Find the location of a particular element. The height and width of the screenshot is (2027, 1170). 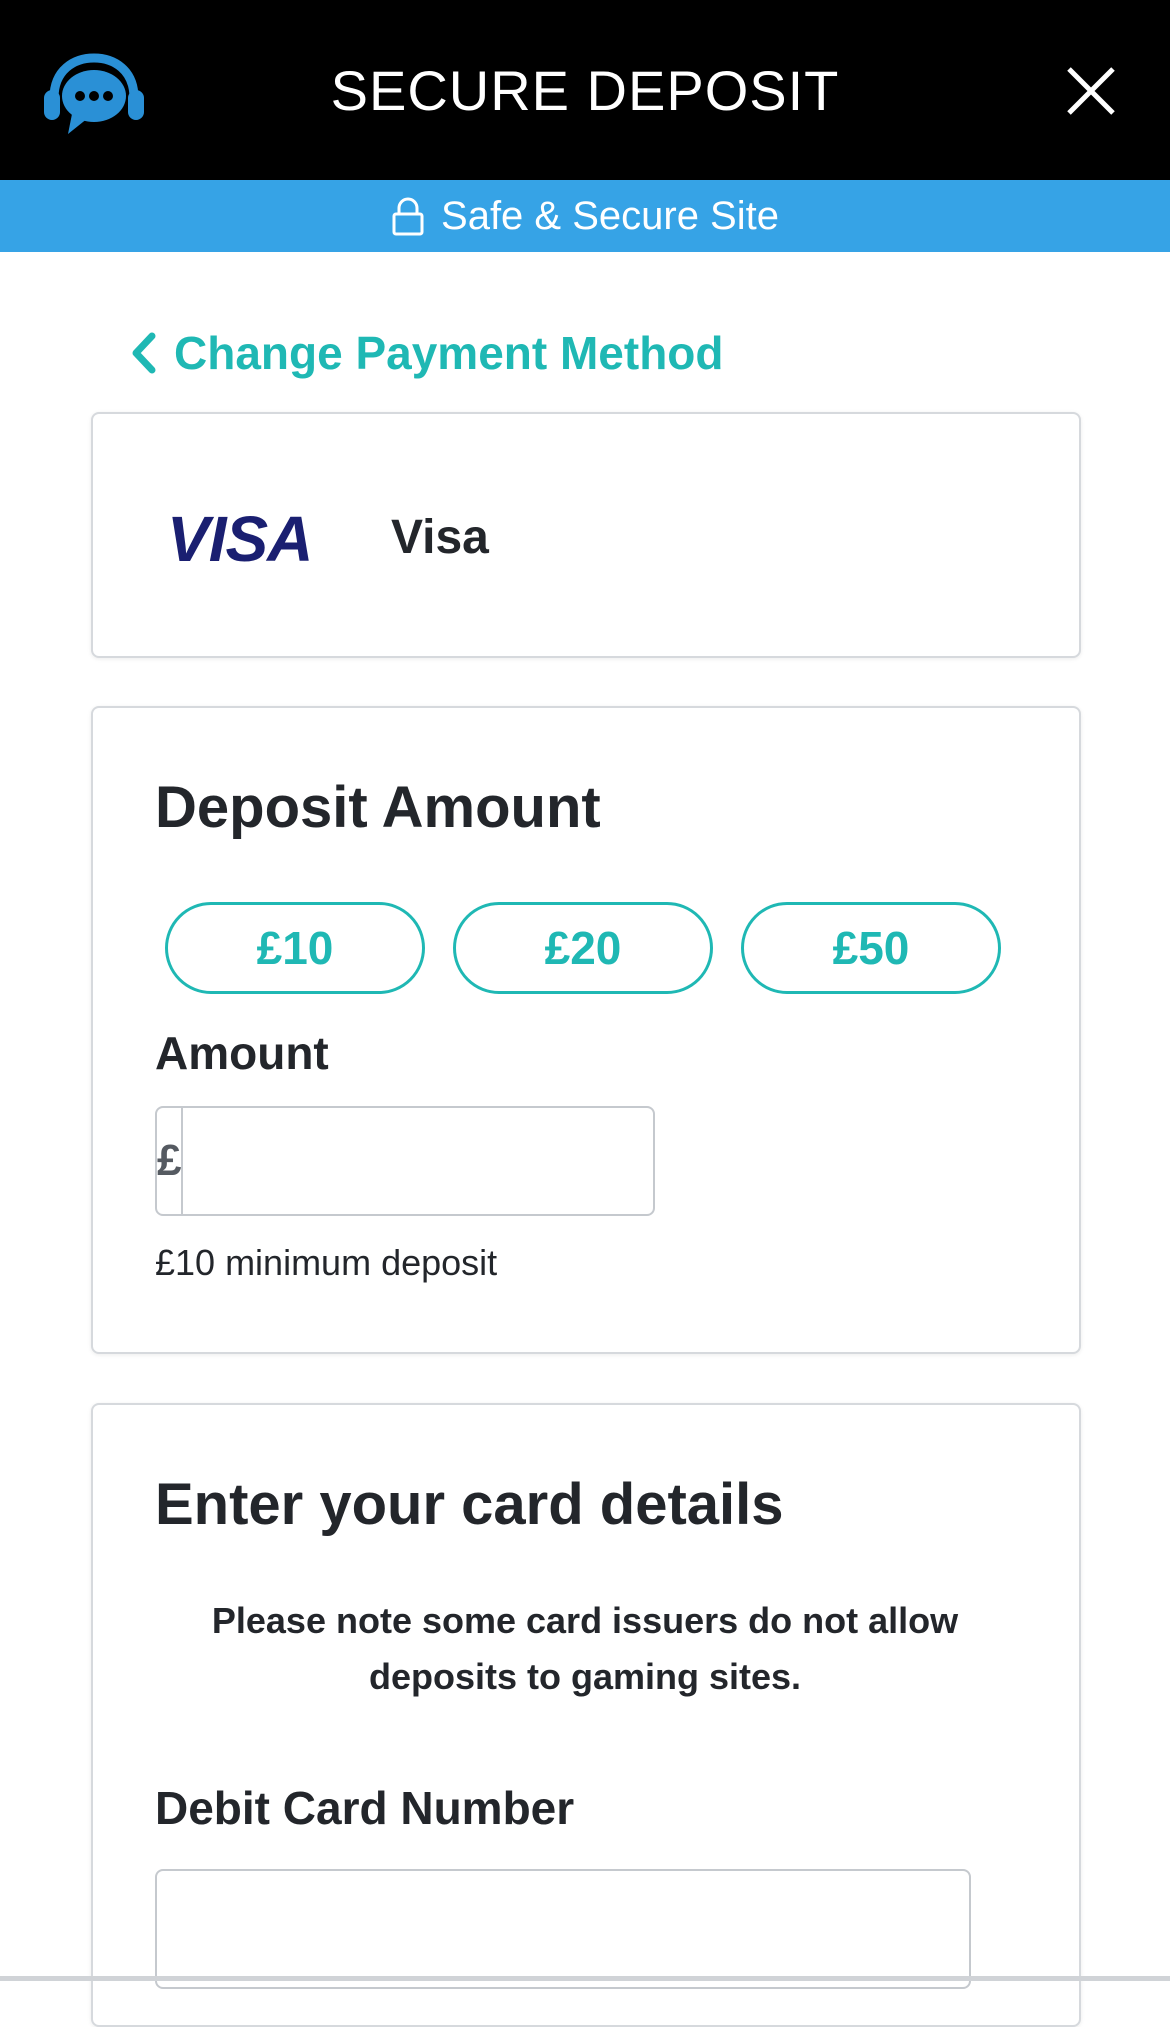

deposit-amount-heading: Deposit Amount is located at coordinates (378, 807).